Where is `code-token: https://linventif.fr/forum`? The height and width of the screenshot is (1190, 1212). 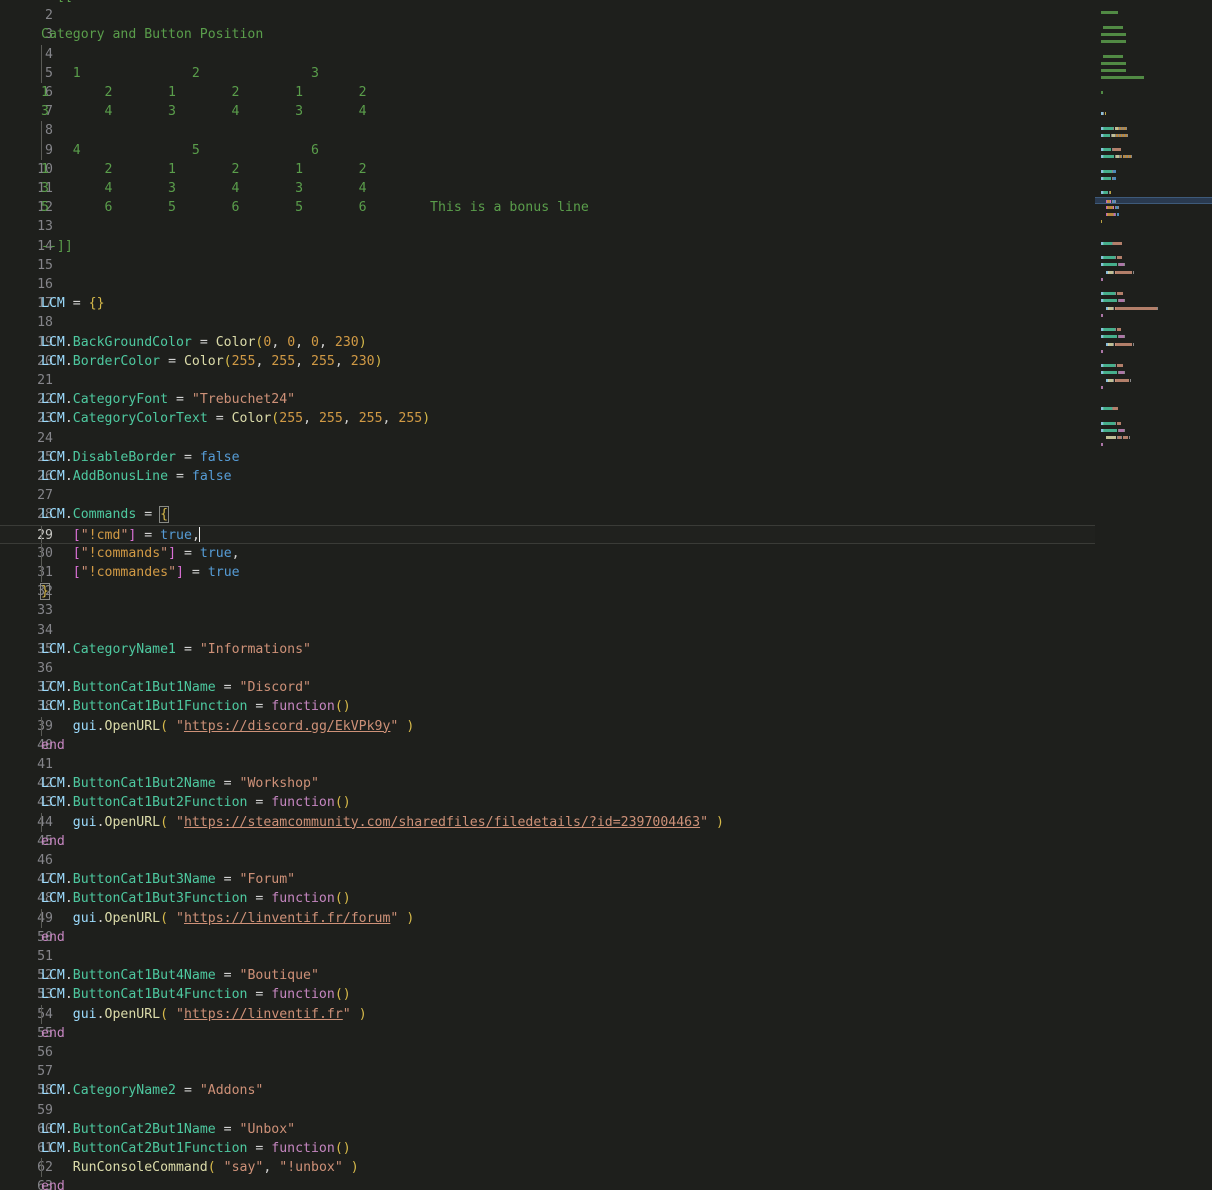
code-token: https://linventif.fr/forum is located at coordinates (287, 918).